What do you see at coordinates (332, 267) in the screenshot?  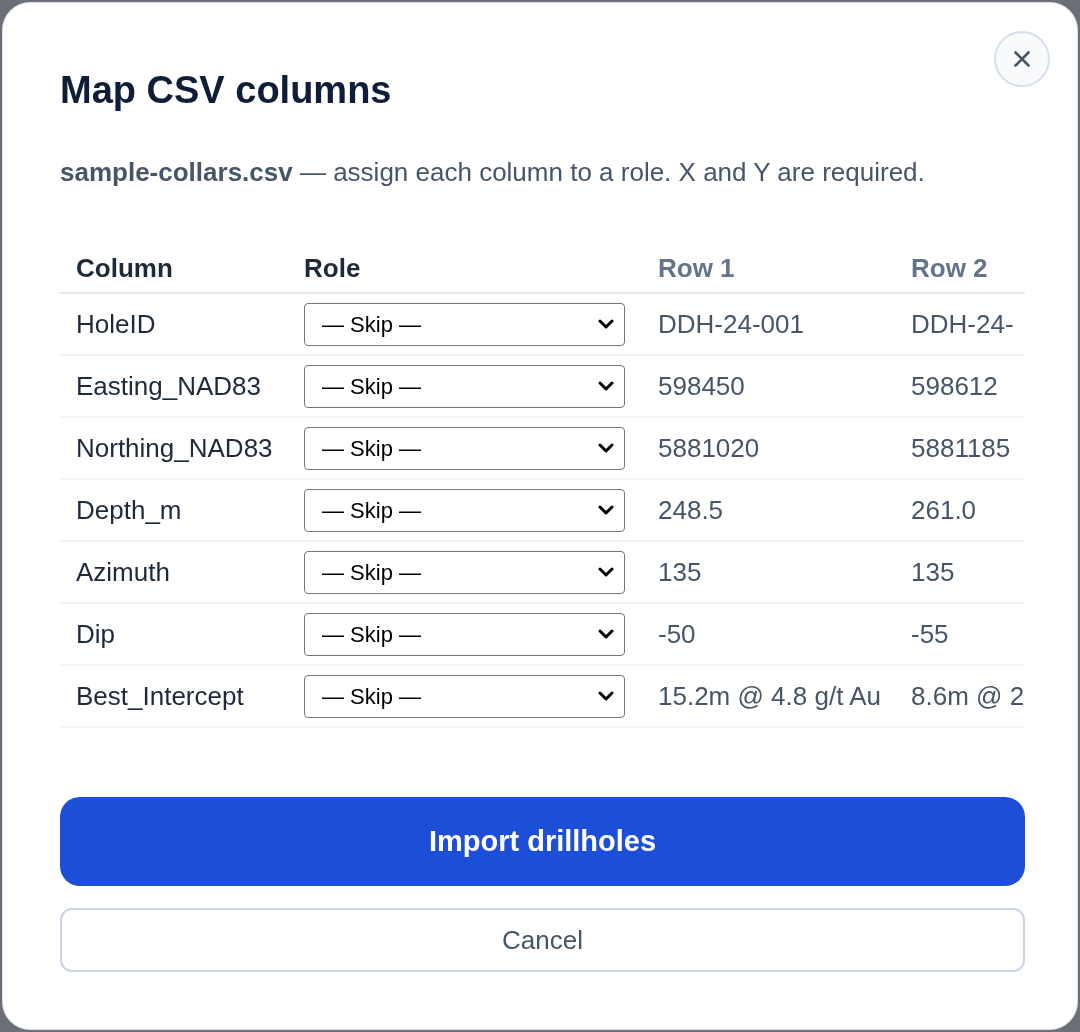 I see `column-header: Role` at bounding box center [332, 267].